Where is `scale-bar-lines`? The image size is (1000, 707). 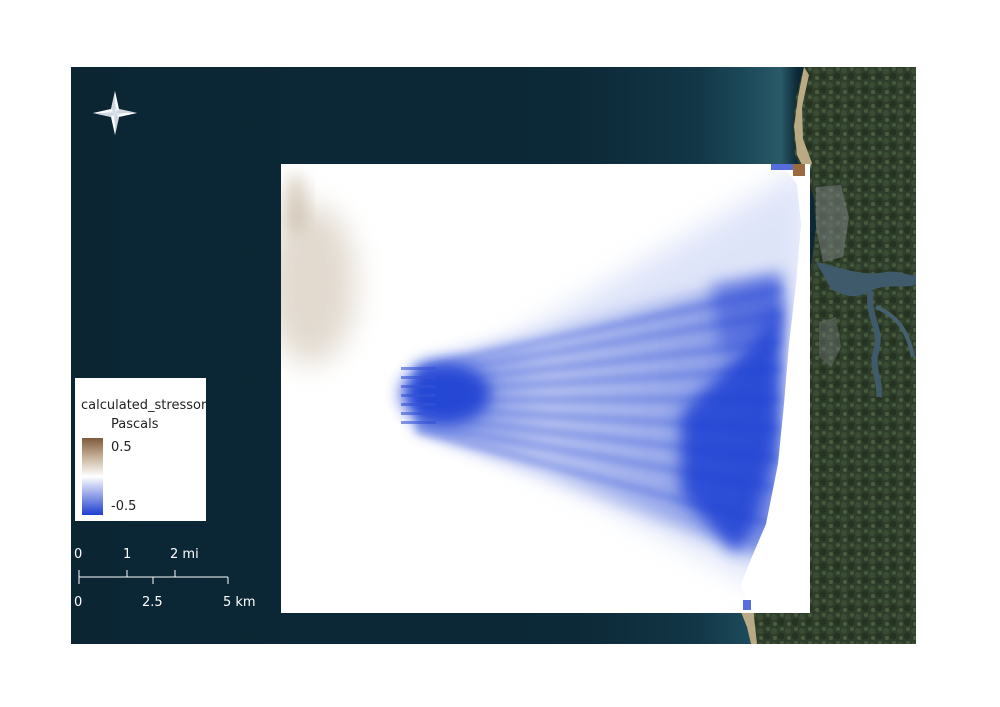 scale-bar-lines is located at coordinates (153, 577).